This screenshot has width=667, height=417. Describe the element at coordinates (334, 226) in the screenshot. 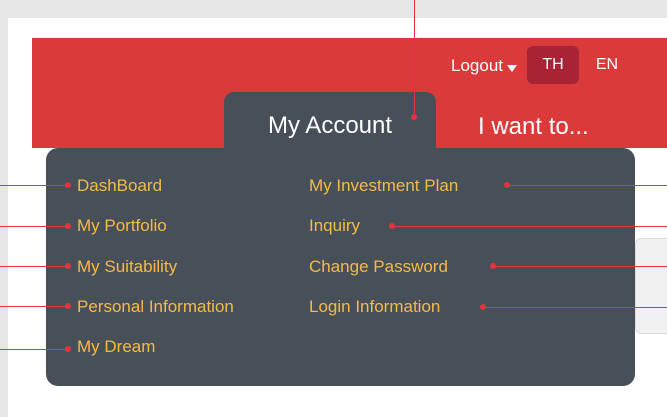

I see `menu-item-inquiry: Inquiry` at that location.